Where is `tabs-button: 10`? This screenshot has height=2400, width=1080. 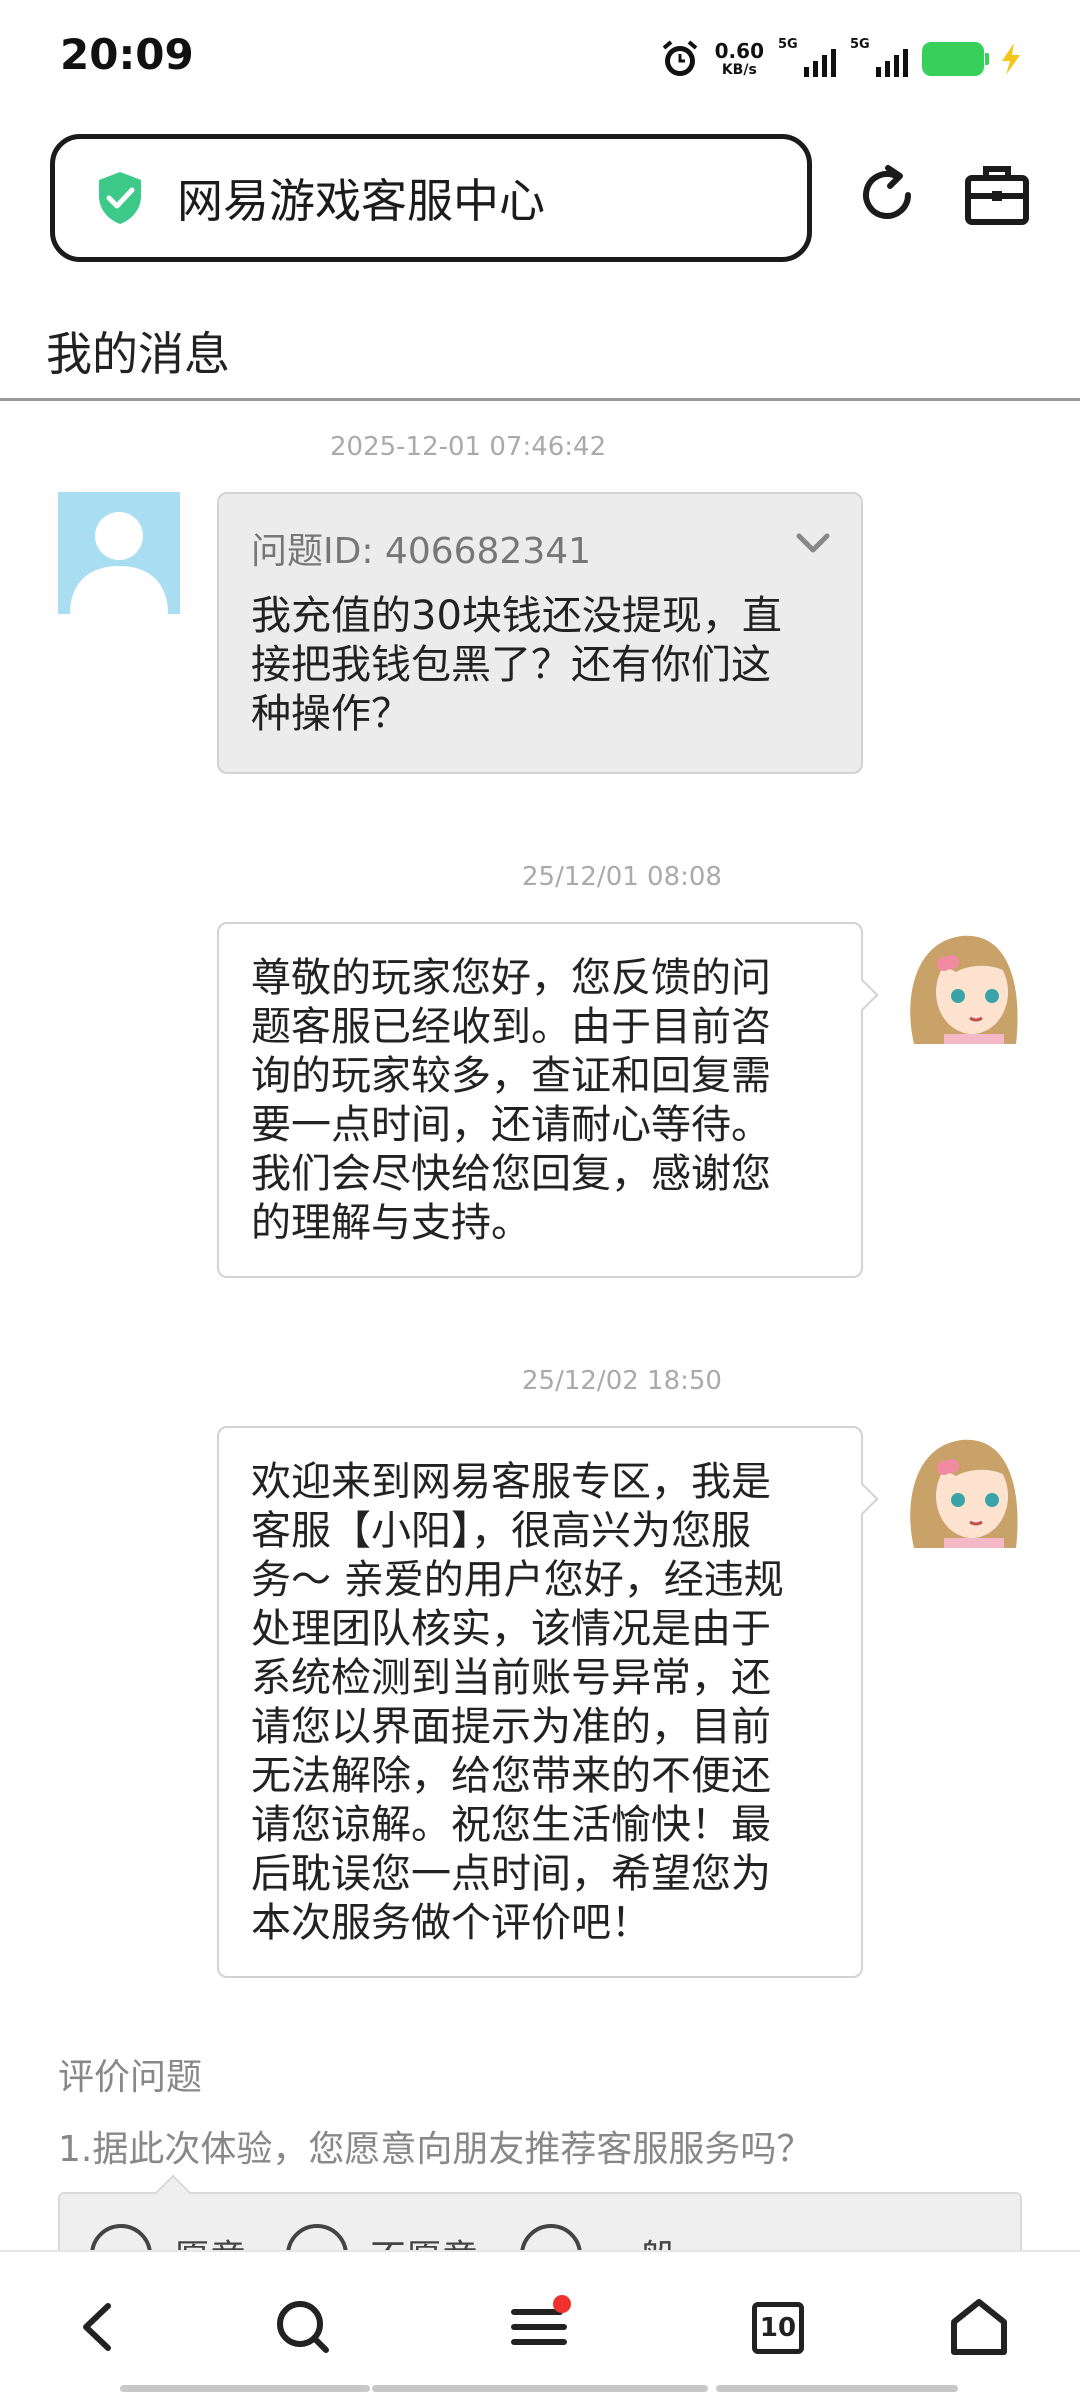
tabs-button: 10 is located at coordinates (777, 2327).